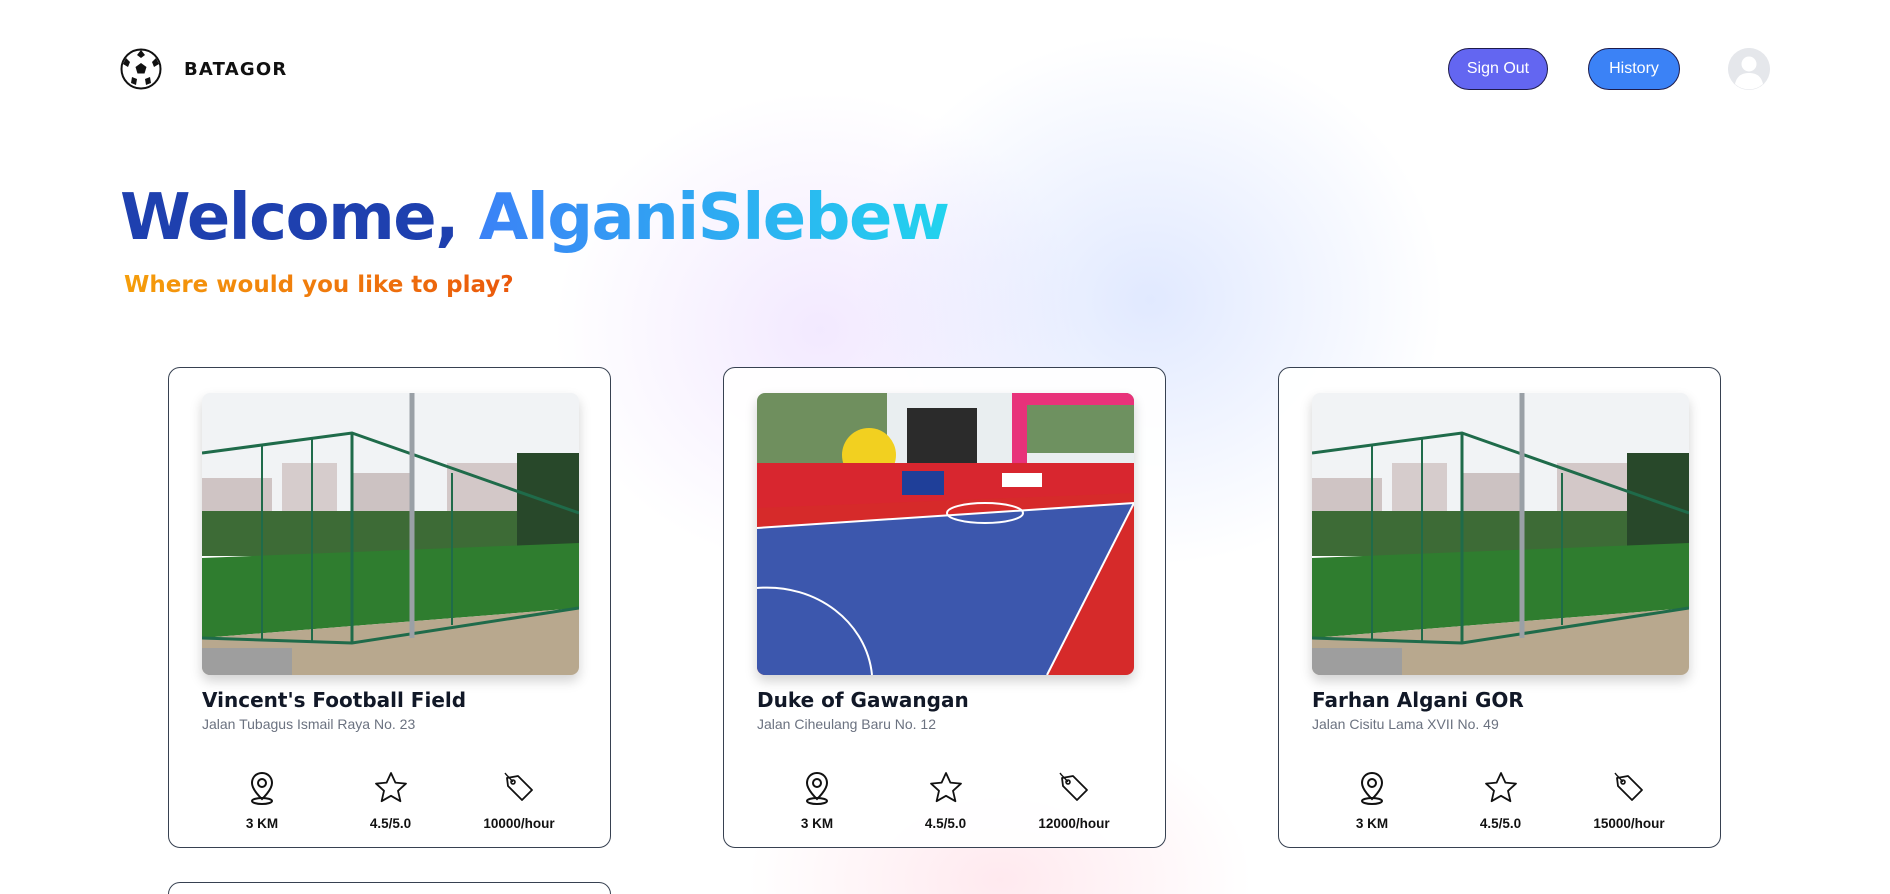 This screenshot has width=1890, height=894. I want to click on page-title: Welcome, AlganiSlebew, so click(535, 218).